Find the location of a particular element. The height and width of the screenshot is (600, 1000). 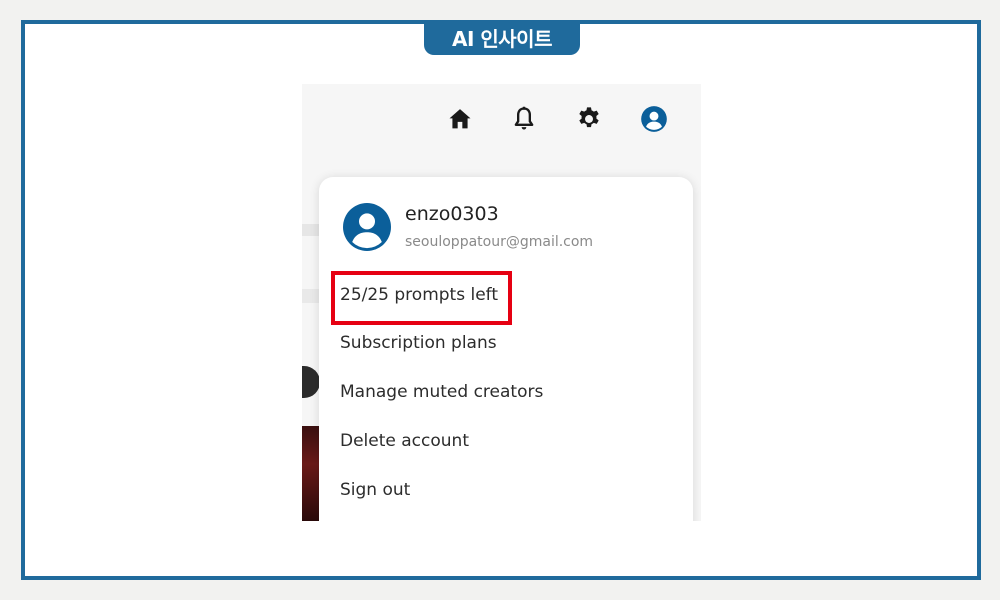

profile-email: seouloppatour@gmail.com is located at coordinates (499, 242).